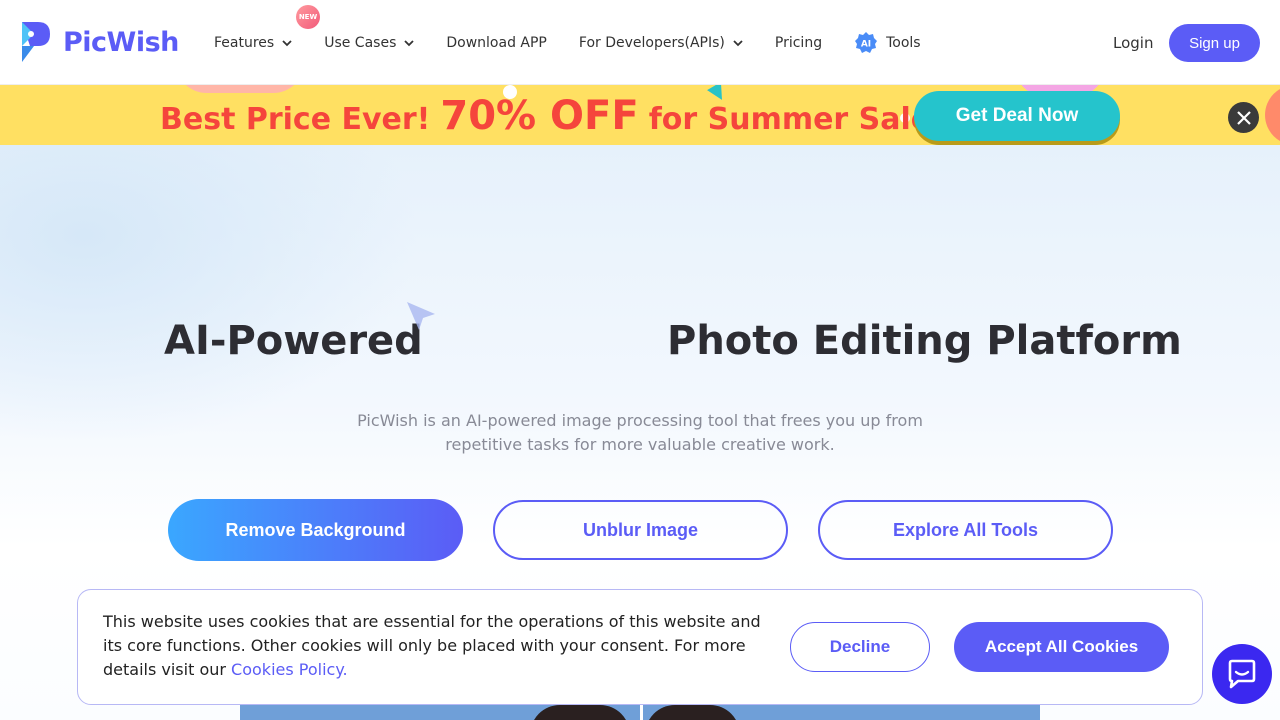  What do you see at coordinates (36, 42) in the screenshot?
I see `picwish-logo-icon` at bounding box center [36, 42].